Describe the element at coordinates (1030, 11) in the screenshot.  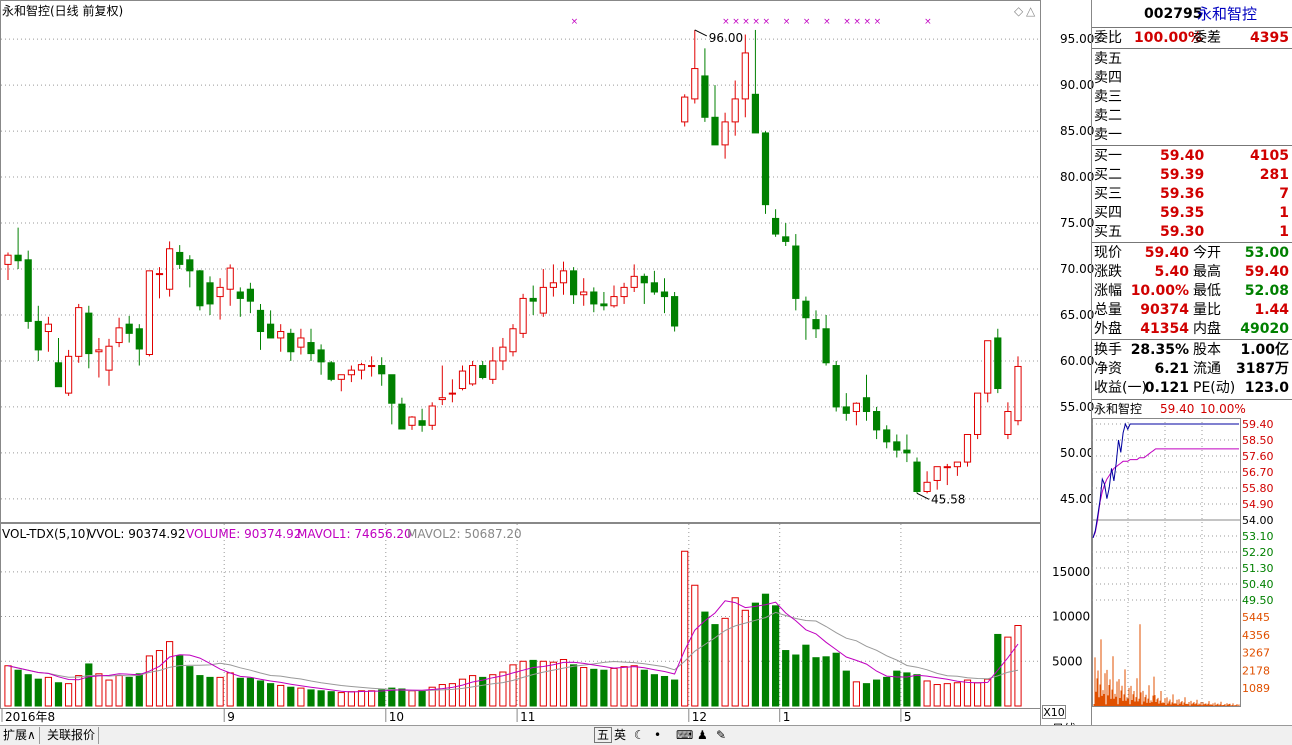
I see `triangle-icon: △` at that location.